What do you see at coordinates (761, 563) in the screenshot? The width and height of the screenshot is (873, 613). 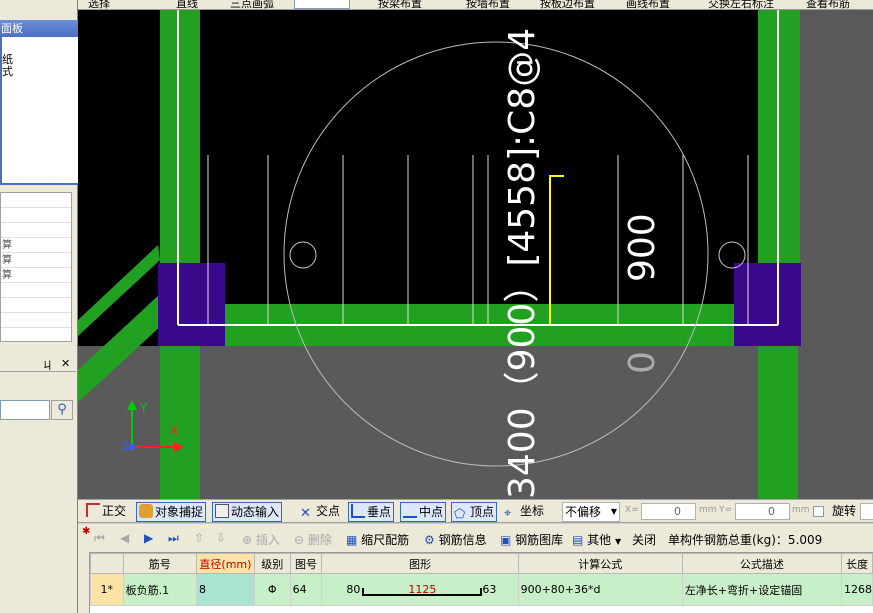 I see `col-header-description: 公式描述` at bounding box center [761, 563].